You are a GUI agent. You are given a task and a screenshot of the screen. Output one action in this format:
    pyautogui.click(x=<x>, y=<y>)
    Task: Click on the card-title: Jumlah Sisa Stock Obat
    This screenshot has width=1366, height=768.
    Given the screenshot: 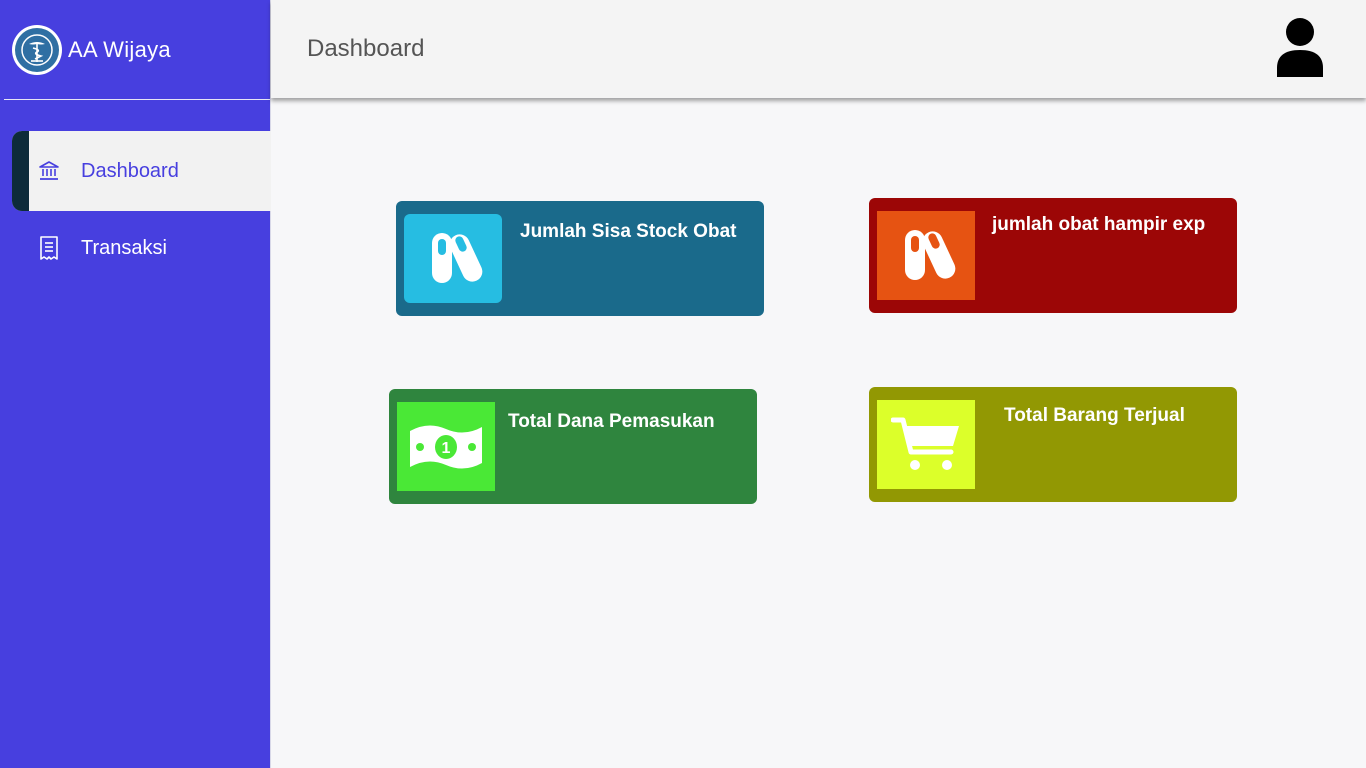 What is the action you would take?
    pyautogui.click(x=628, y=231)
    